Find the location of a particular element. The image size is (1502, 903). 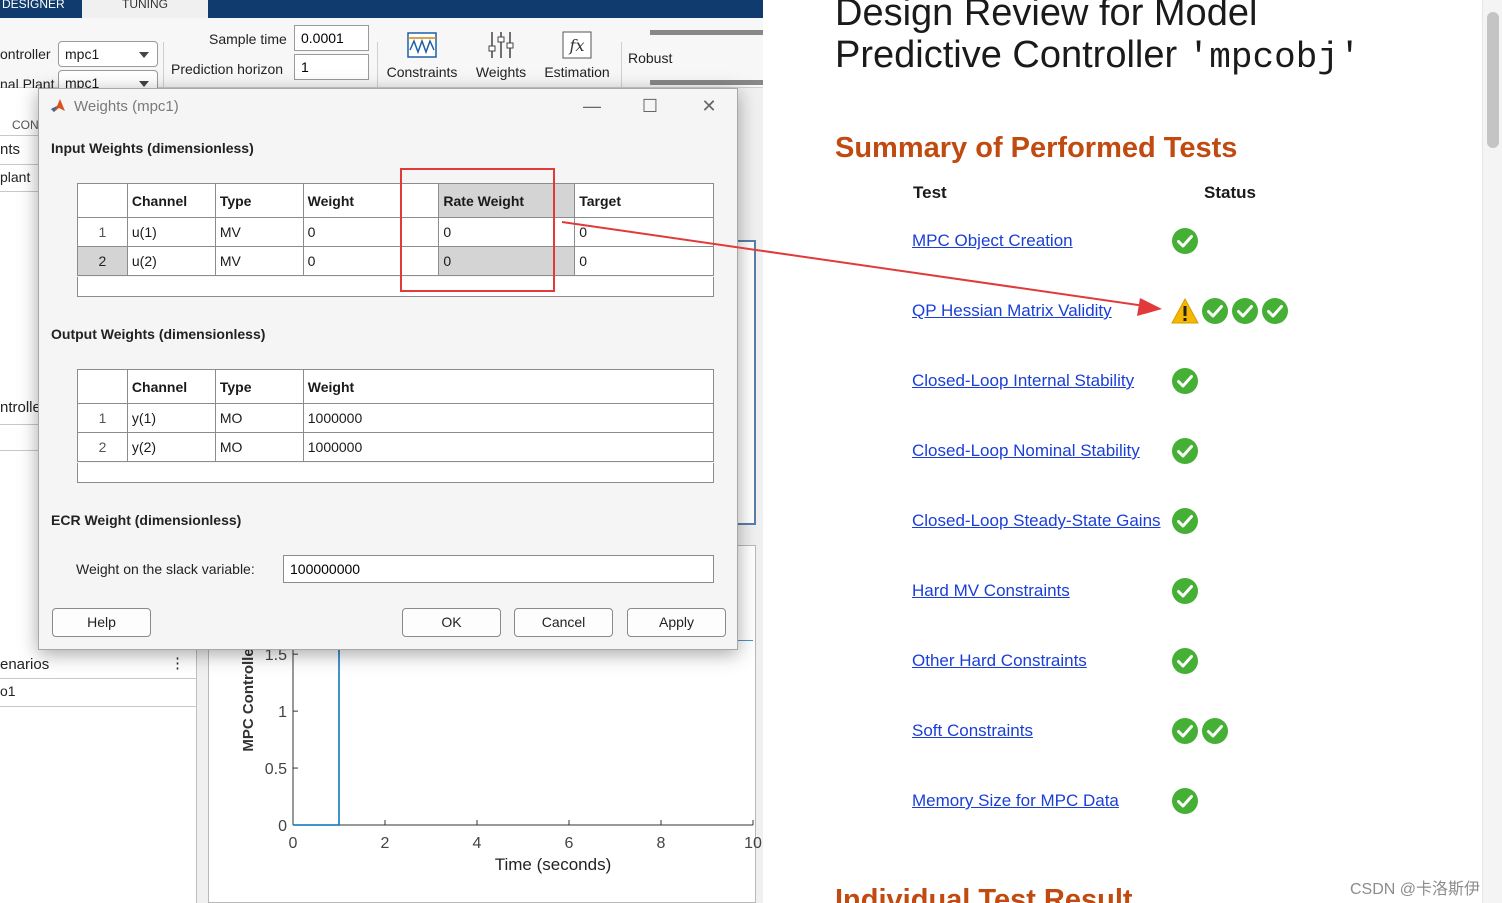

list-item: plant is located at coordinates (15, 177).